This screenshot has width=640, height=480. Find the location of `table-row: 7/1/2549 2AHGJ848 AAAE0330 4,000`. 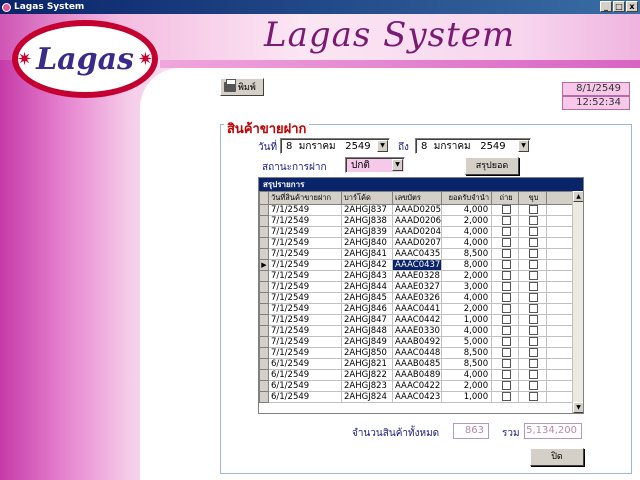

table-row: 7/1/2549 2AHGJ848 AAAE0330 4,000 is located at coordinates (418, 331).